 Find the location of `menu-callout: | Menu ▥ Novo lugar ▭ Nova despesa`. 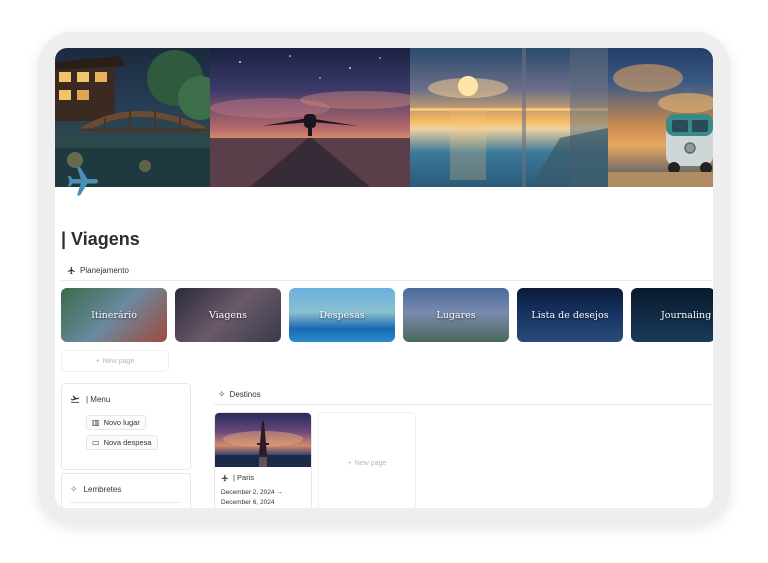

menu-callout: | Menu ▥ Novo lugar ▭ Nova despesa is located at coordinates (126, 426).